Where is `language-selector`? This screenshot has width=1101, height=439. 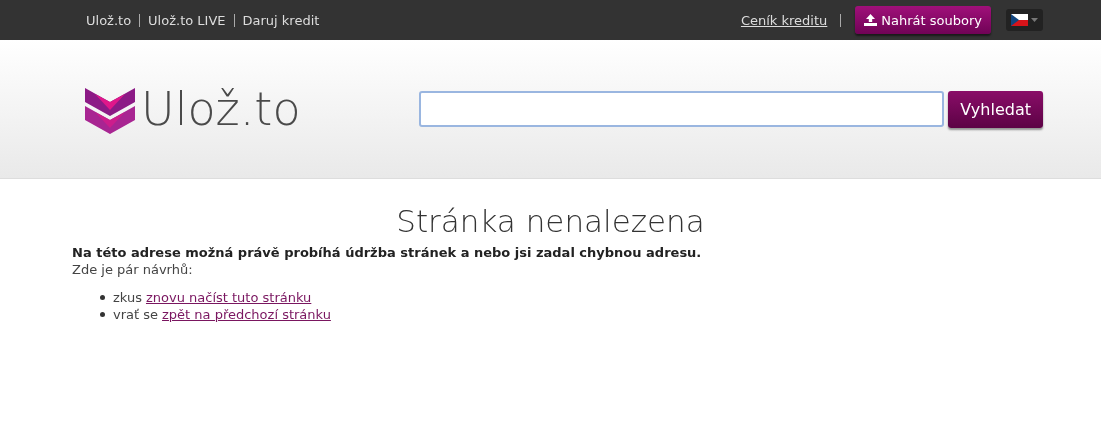 language-selector is located at coordinates (1024, 20).